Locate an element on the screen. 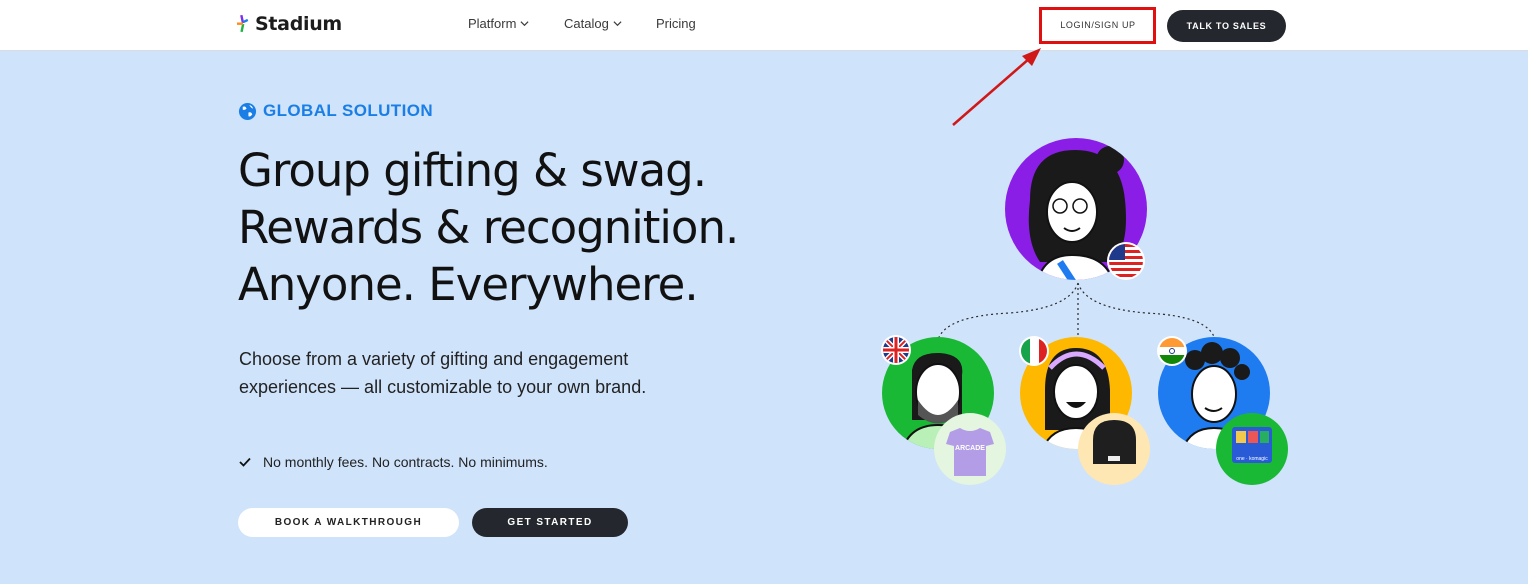 Image resolution: width=1528 pixels, height=584 pixels. beanie-product is located at coordinates (1114, 449).